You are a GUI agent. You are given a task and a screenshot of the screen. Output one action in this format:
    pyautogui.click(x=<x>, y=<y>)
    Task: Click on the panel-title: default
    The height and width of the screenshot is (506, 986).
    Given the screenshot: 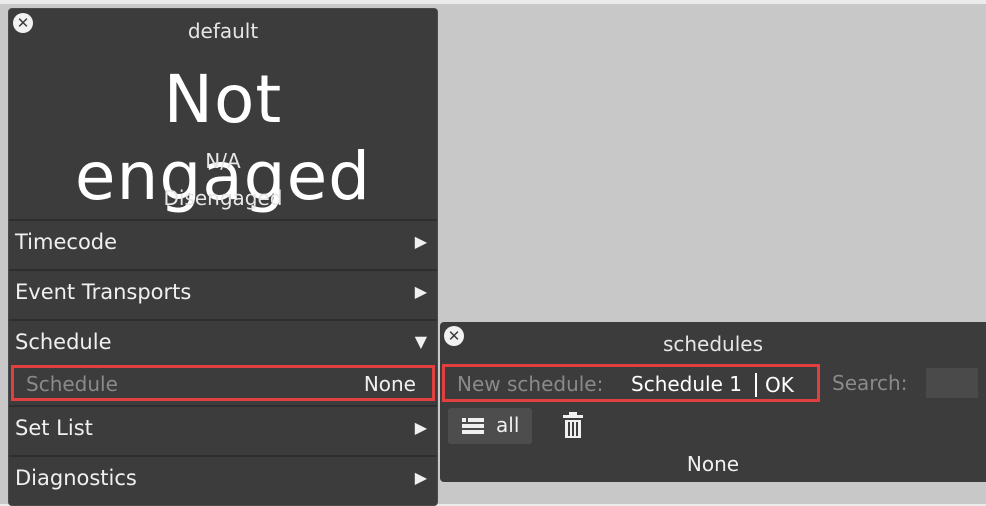 What is the action you would take?
    pyautogui.click(x=223, y=31)
    